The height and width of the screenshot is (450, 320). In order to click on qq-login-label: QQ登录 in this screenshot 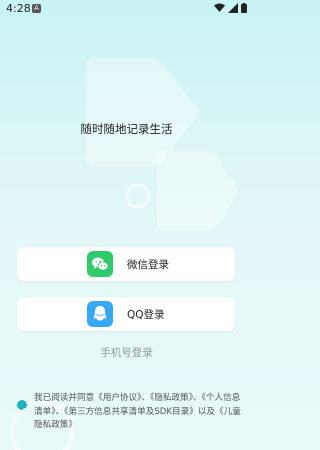, I will do `click(146, 315)`.